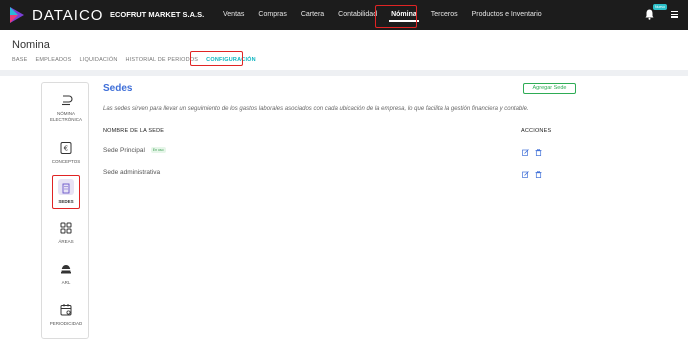  What do you see at coordinates (66, 269) in the screenshot?
I see `helmet-icon` at bounding box center [66, 269].